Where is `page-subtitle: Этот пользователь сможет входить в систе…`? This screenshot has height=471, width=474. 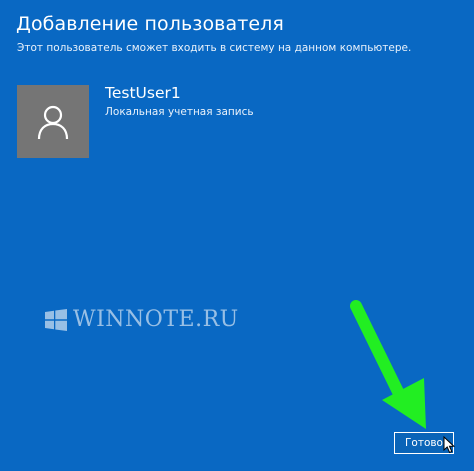 page-subtitle: Этот пользователь сможет входить в систе… is located at coordinates (214, 48).